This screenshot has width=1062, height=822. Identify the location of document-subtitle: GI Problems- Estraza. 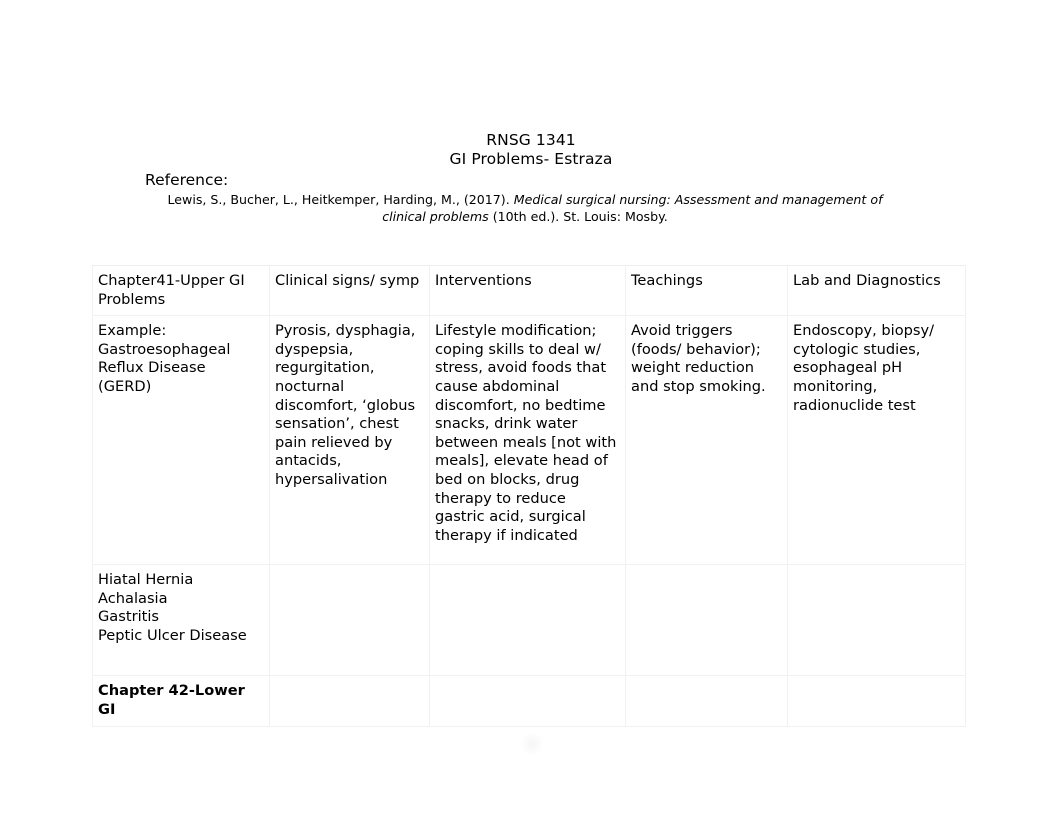
(531, 159).